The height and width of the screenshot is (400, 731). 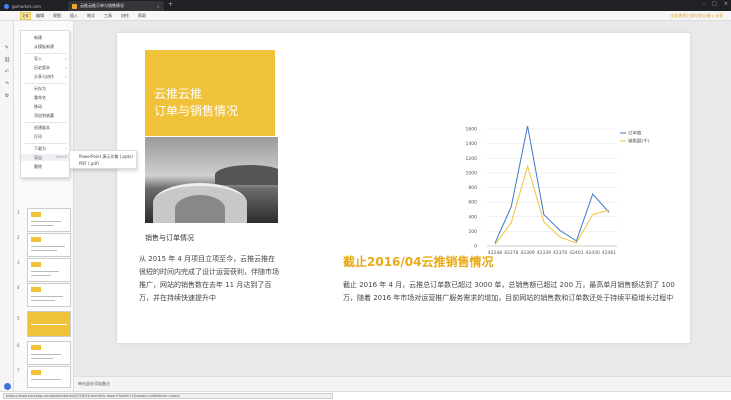 I want to click on site-favicon-icon, so click(x=6, y=6).